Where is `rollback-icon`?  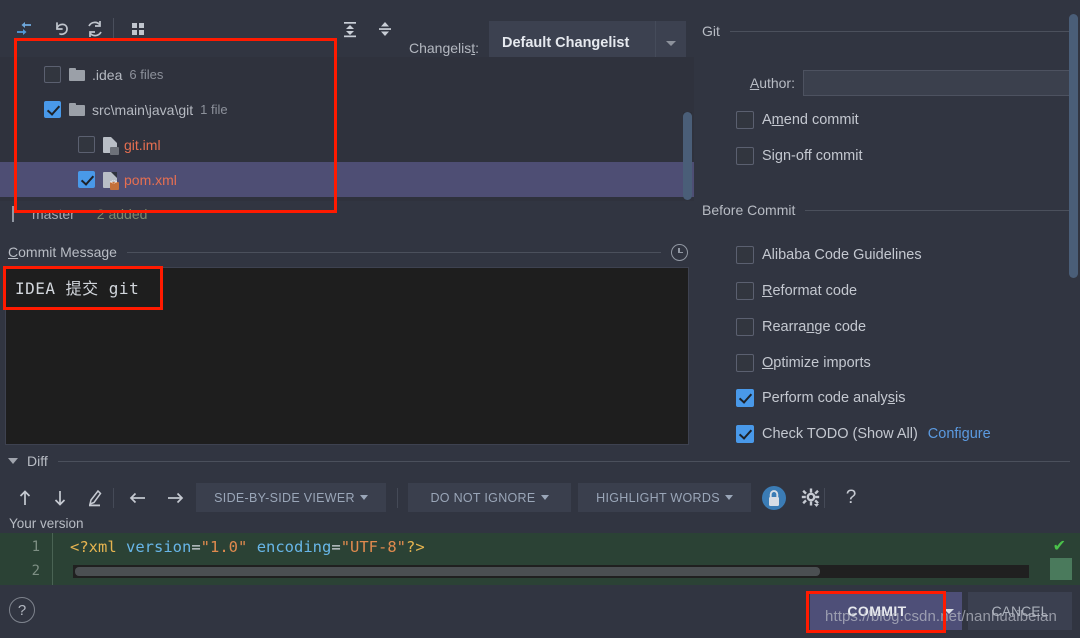 rollback-icon is located at coordinates (24, 29).